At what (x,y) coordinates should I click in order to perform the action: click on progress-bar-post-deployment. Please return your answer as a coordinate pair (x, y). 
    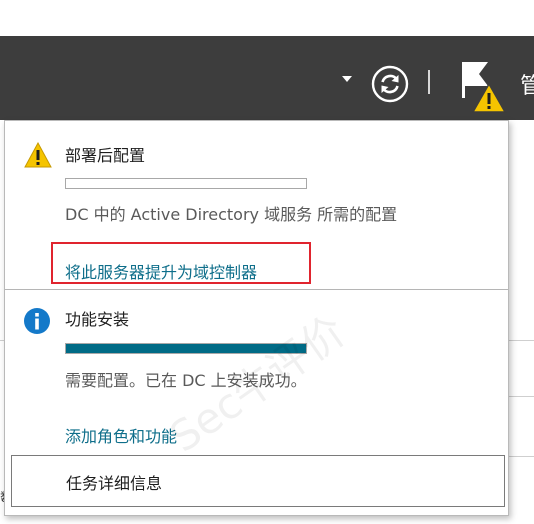
    Looking at the image, I should click on (186, 183).